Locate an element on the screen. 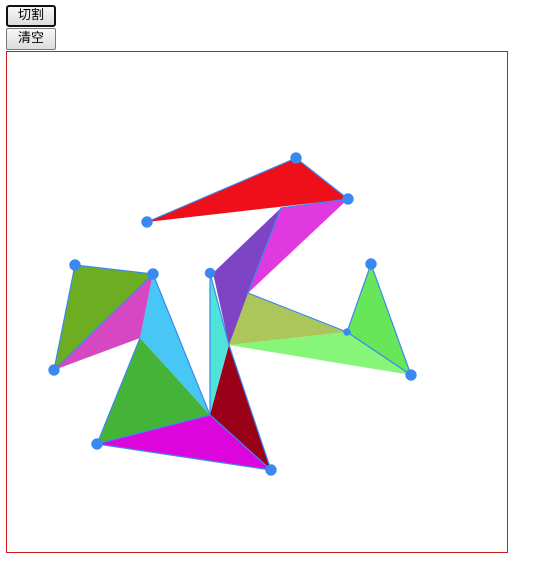 Image resolution: width=557 pixels, height=580 pixels. cut-button: 切割 is located at coordinates (31, 16).